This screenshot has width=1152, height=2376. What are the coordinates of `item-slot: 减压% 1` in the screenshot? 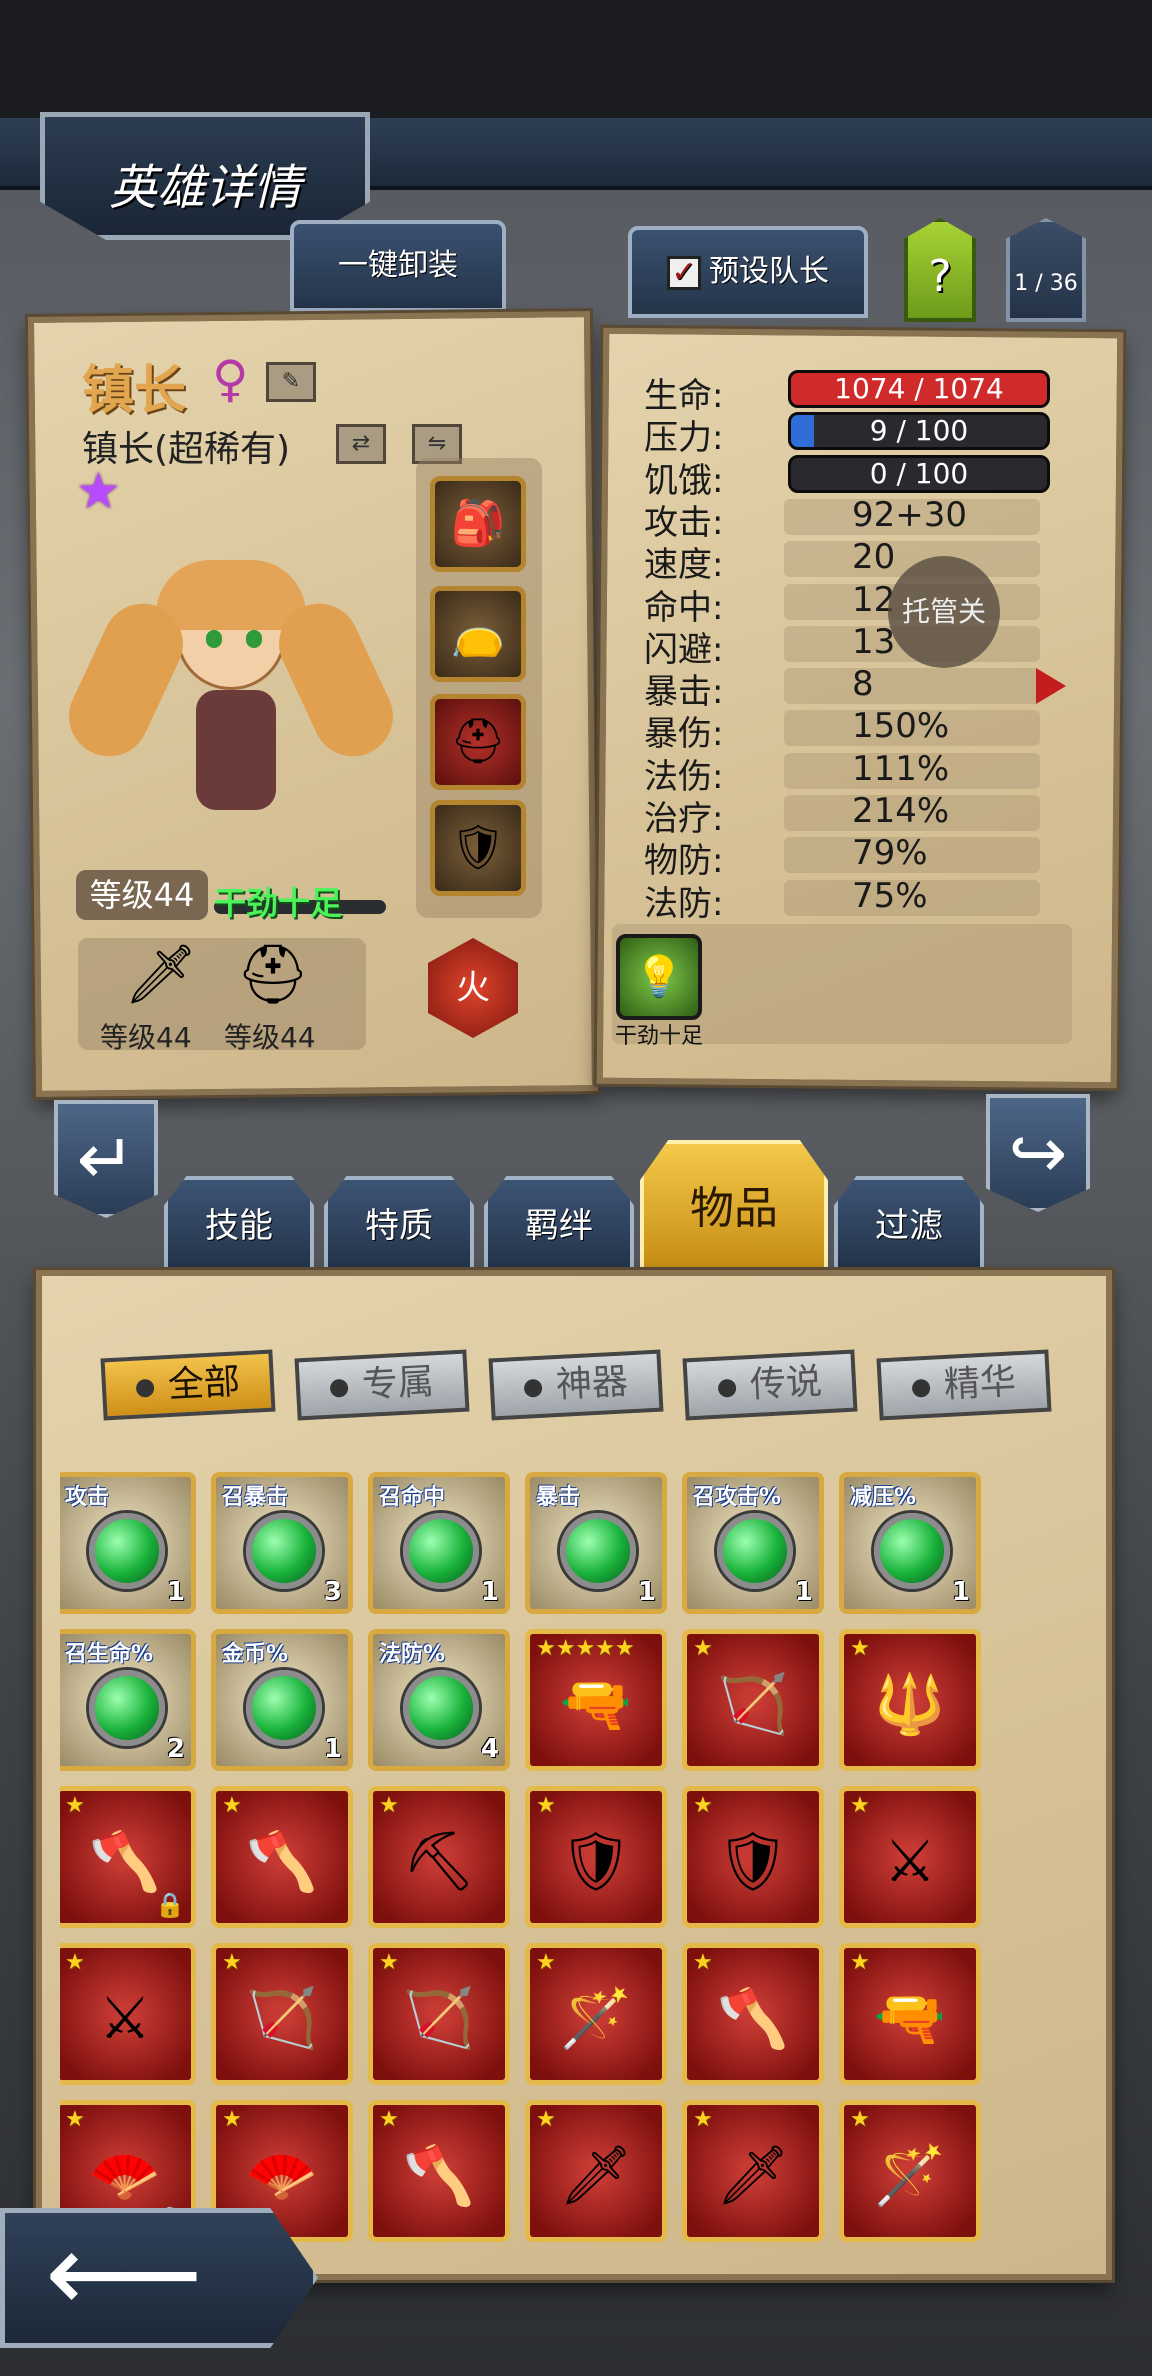 It's located at (910, 1543).